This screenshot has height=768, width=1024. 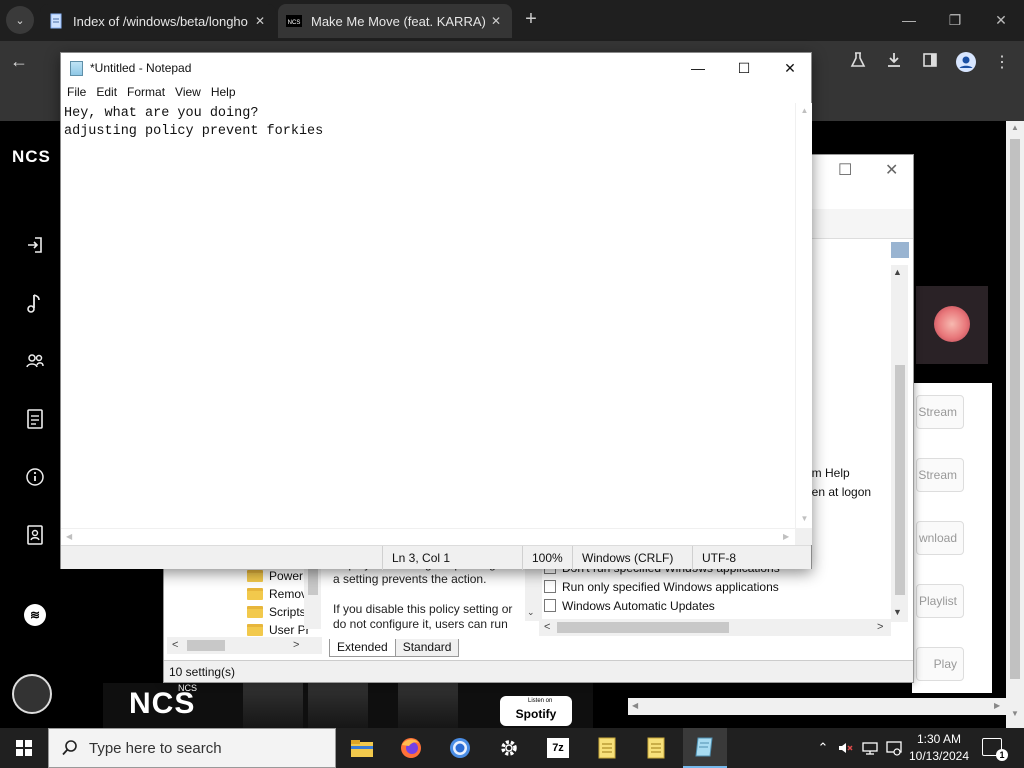 What do you see at coordinates (362, 648) in the screenshot?
I see `tab-extended: Extended` at bounding box center [362, 648].